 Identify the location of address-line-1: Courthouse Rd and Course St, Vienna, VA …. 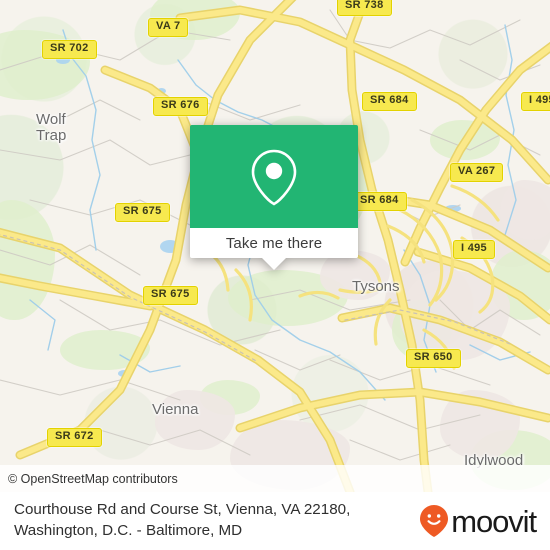
(182, 510).